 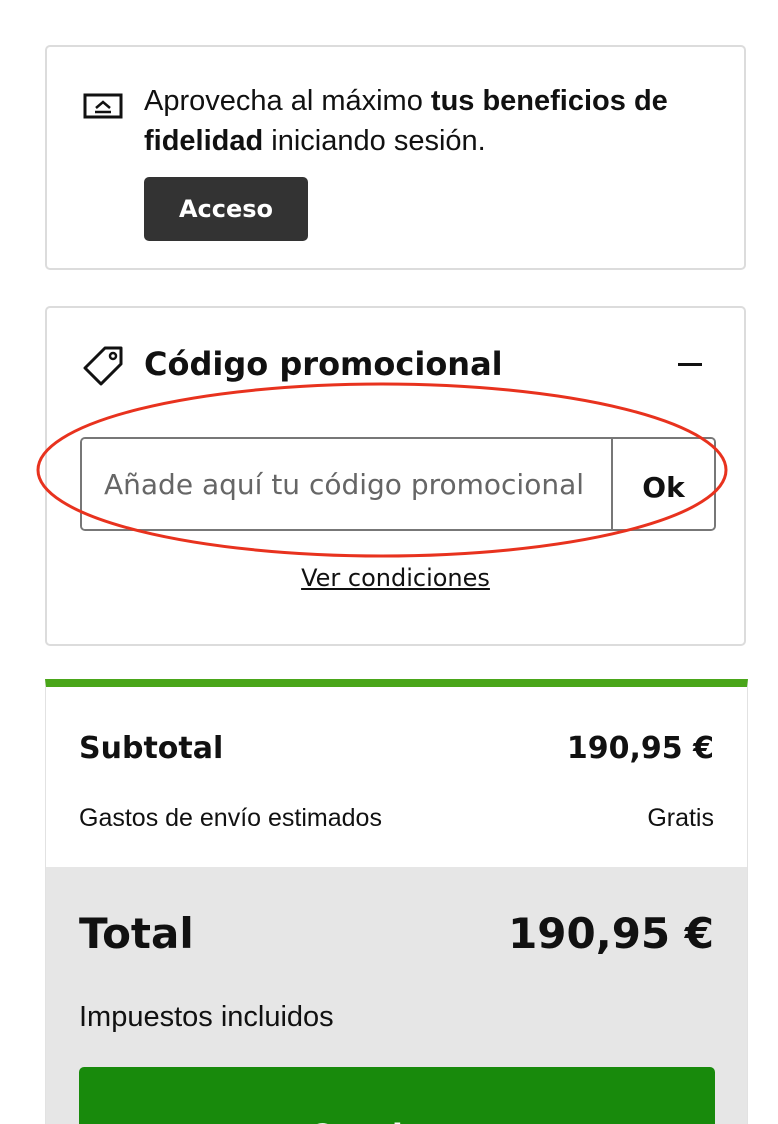 I want to click on shipping-value: Gratis, so click(x=680, y=818).